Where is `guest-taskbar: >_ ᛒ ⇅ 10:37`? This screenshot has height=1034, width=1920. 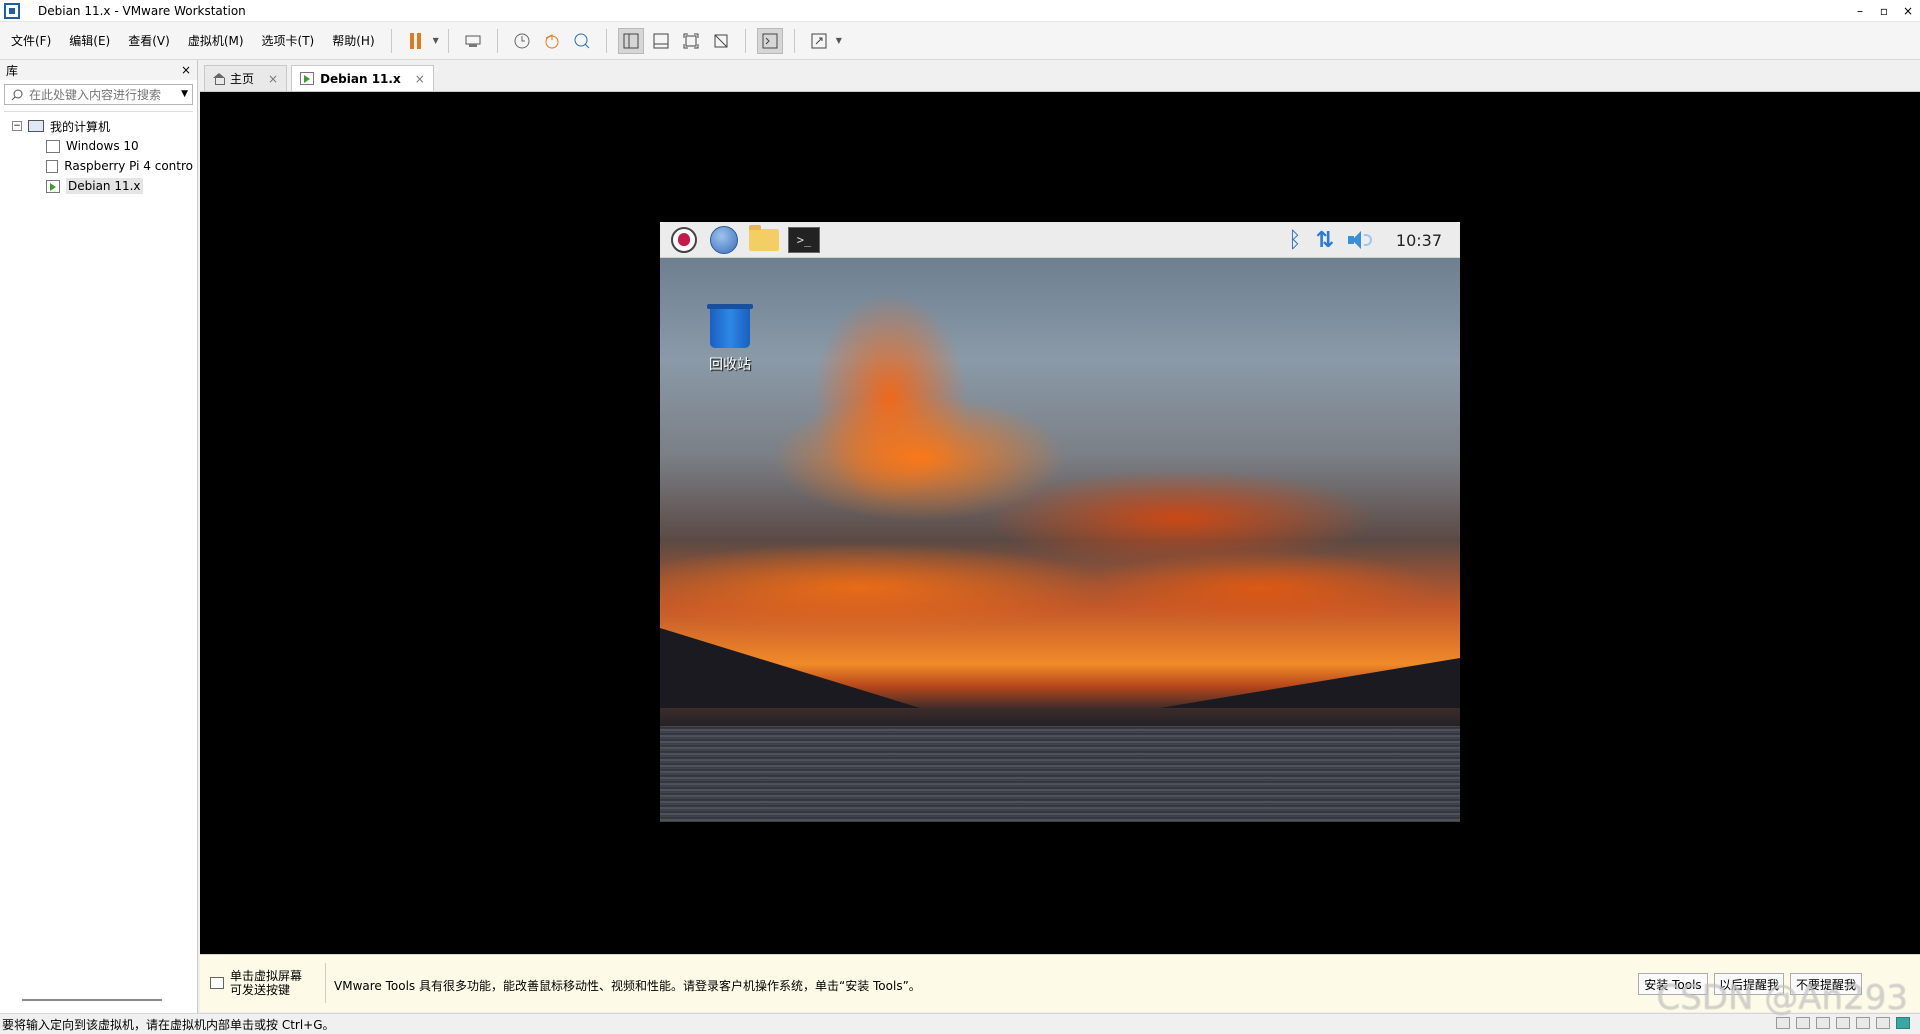 guest-taskbar: >_ ᛒ ⇅ 10:37 is located at coordinates (1060, 240).